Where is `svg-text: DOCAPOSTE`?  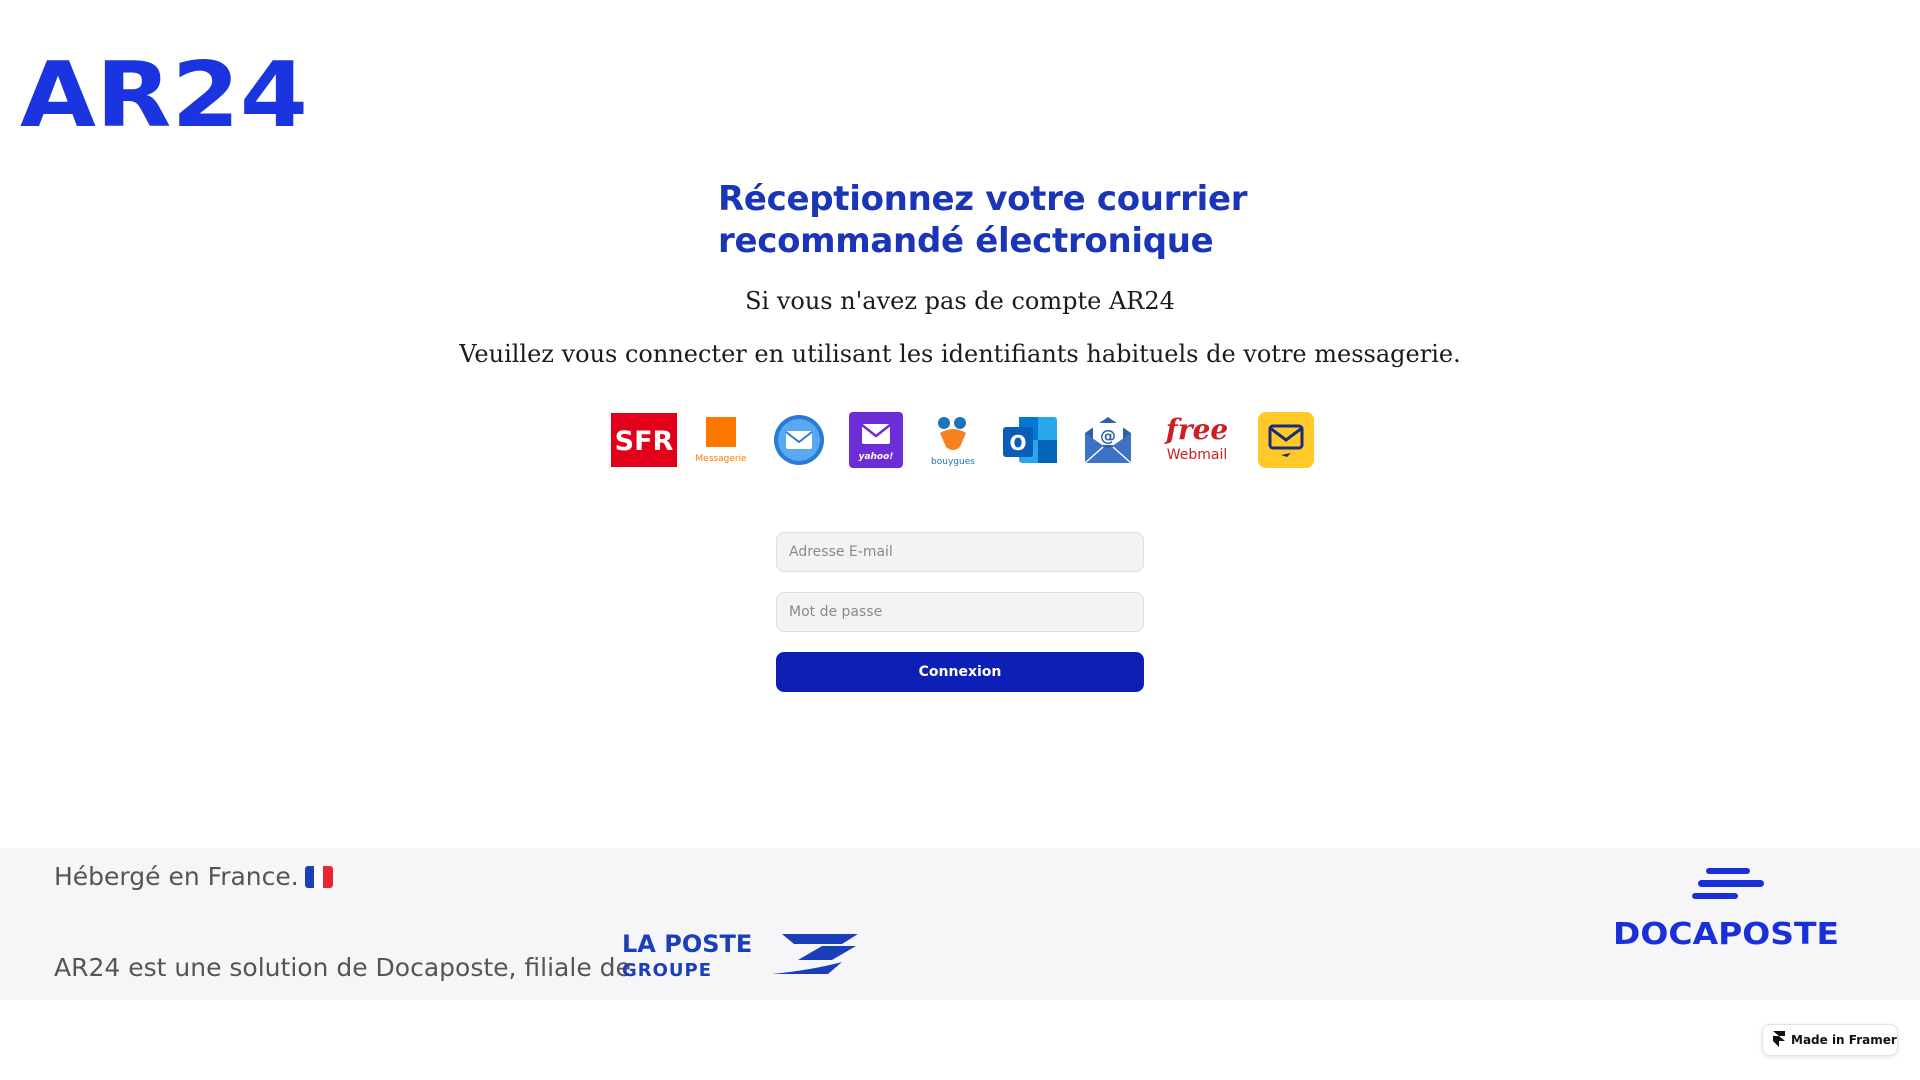 svg-text: DOCAPOSTE is located at coordinates (1726, 933).